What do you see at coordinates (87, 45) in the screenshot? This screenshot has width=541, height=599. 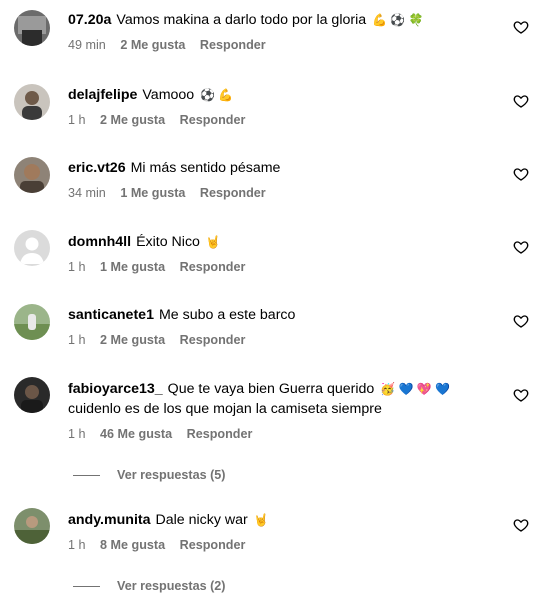 I see `timestamp: 49 min` at bounding box center [87, 45].